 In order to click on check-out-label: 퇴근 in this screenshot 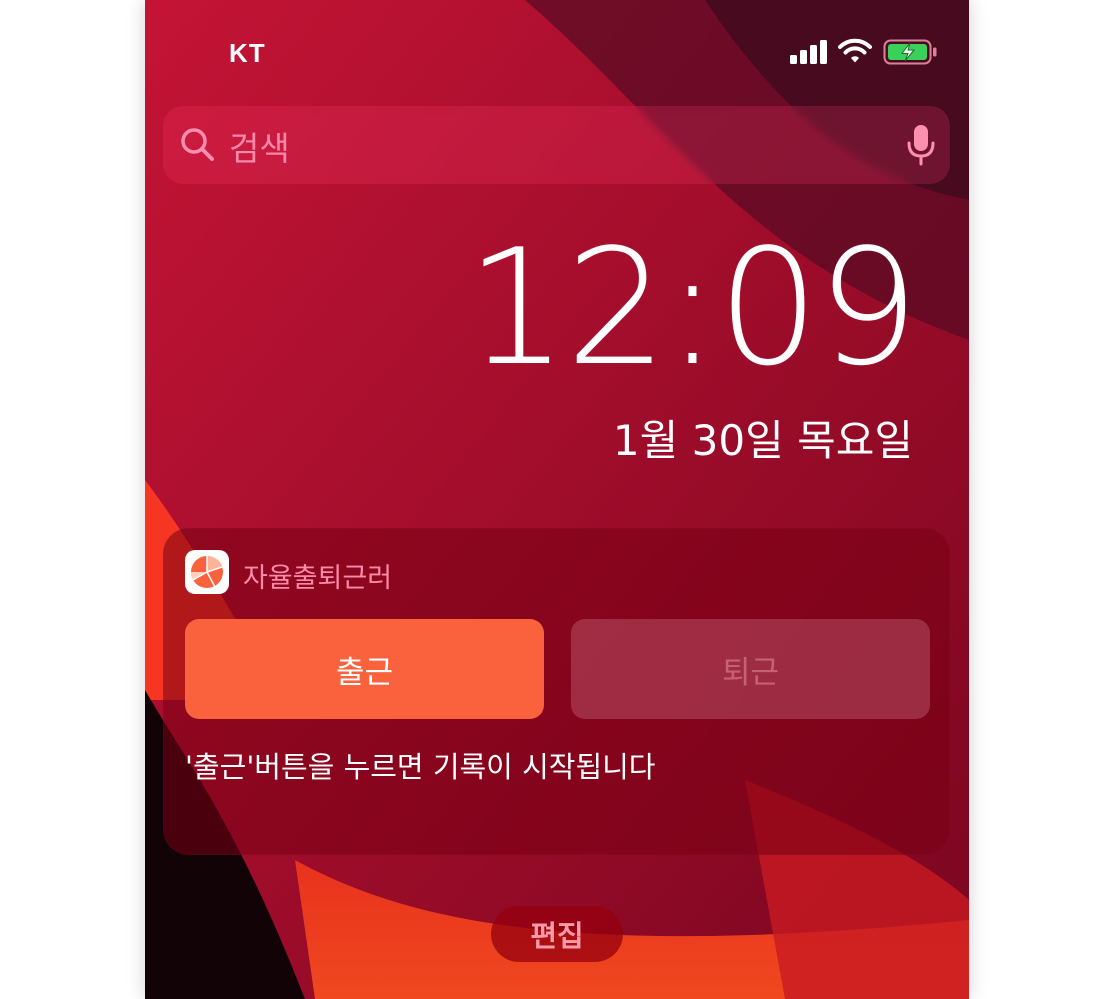, I will do `click(750, 672)`.